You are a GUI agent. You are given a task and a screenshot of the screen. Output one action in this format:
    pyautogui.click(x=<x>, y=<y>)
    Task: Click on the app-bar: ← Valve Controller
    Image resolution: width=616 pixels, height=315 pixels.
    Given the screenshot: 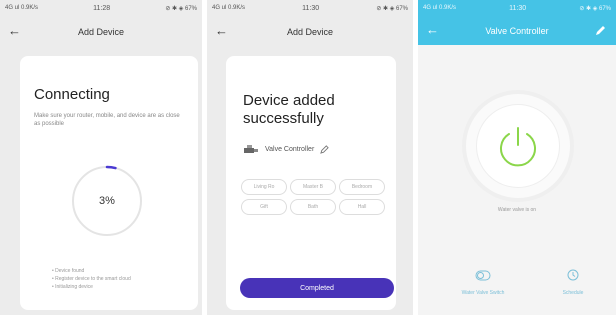 What is the action you would take?
    pyautogui.click(x=517, y=30)
    